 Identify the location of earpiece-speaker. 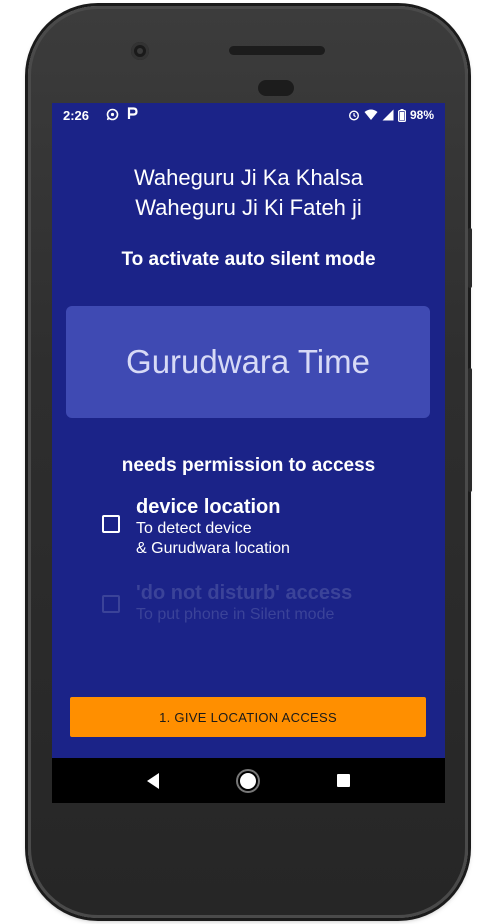
(277, 50).